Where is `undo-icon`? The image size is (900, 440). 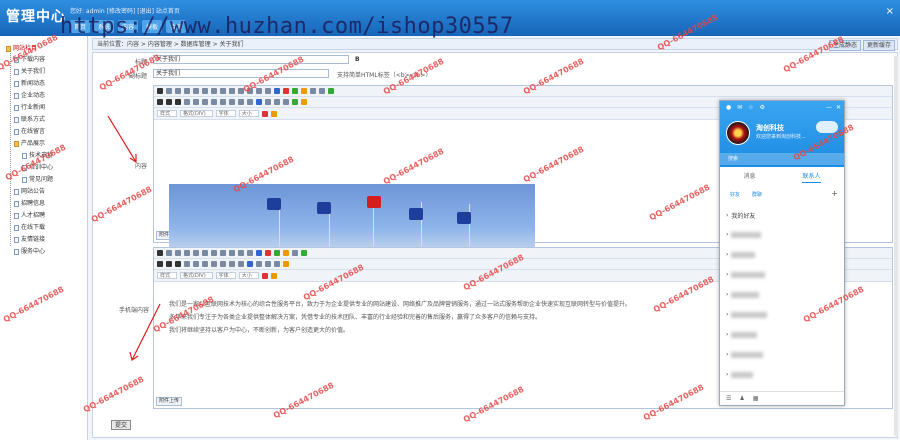 undo-icon is located at coordinates (232, 91).